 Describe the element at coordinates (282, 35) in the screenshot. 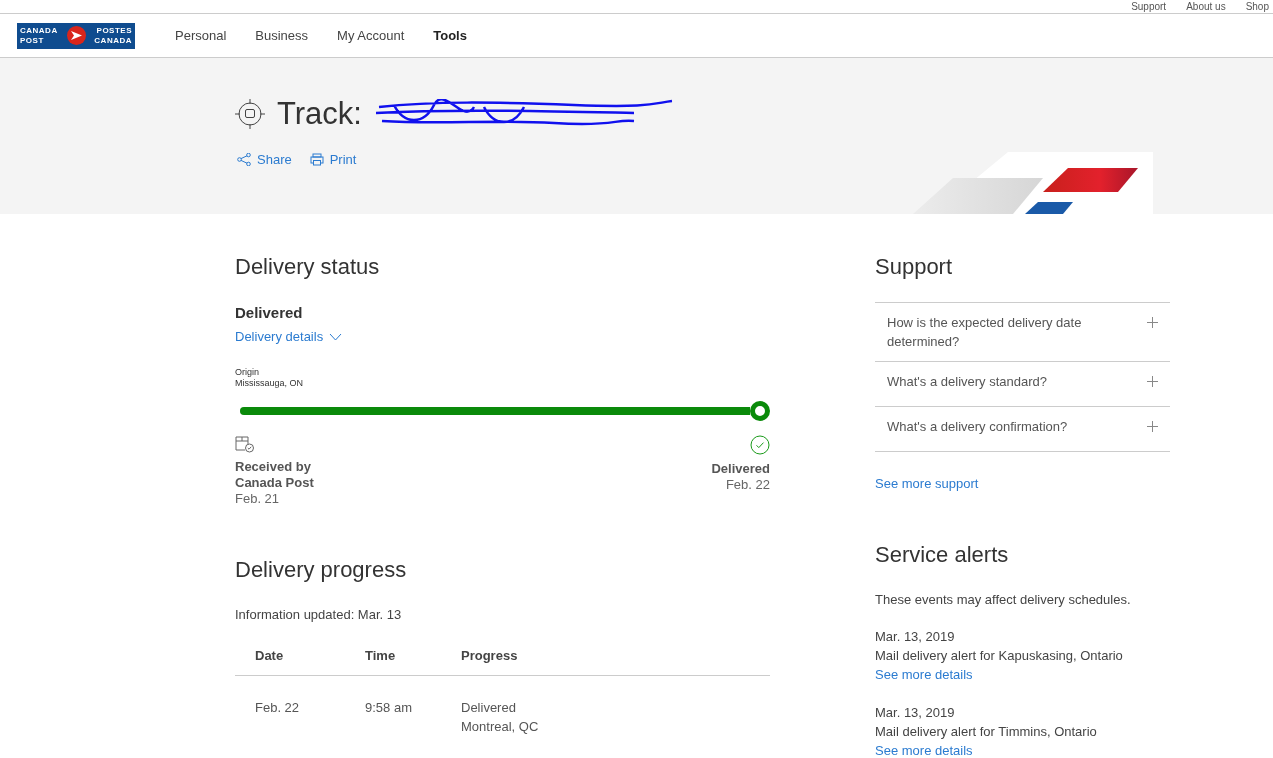

I see `nav-item: Business` at that location.